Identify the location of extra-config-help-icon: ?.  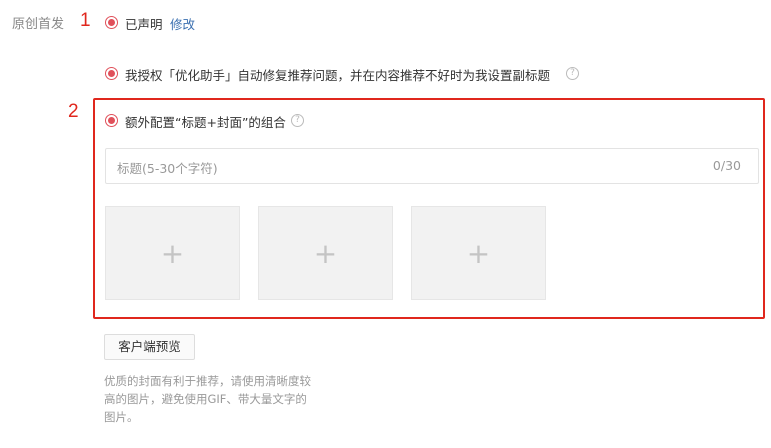
(297, 120).